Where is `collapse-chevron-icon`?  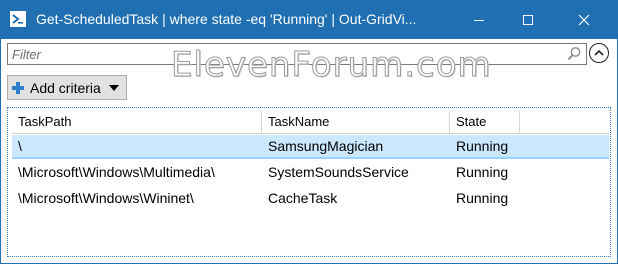
collapse-chevron-icon is located at coordinates (599, 52).